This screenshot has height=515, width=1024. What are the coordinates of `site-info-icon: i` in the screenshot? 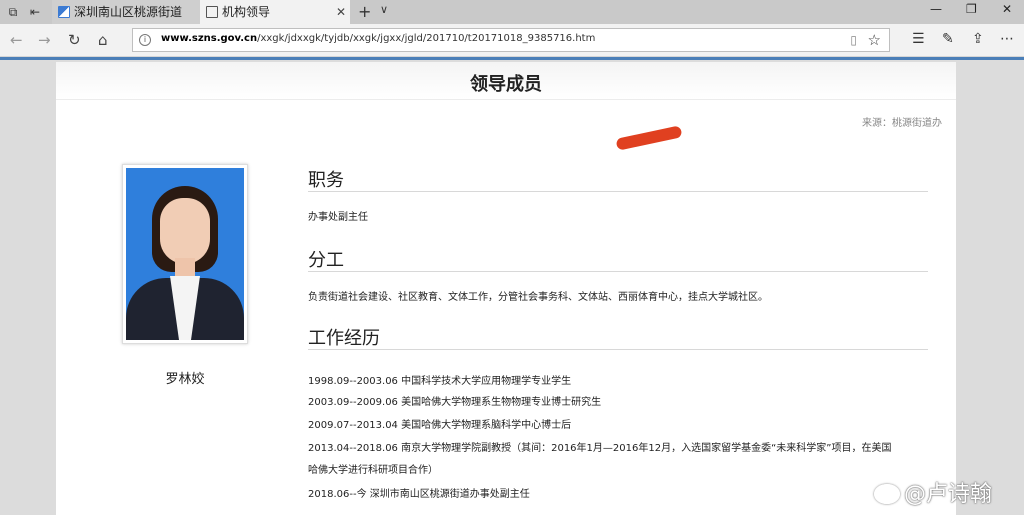 It's located at (145, 40).